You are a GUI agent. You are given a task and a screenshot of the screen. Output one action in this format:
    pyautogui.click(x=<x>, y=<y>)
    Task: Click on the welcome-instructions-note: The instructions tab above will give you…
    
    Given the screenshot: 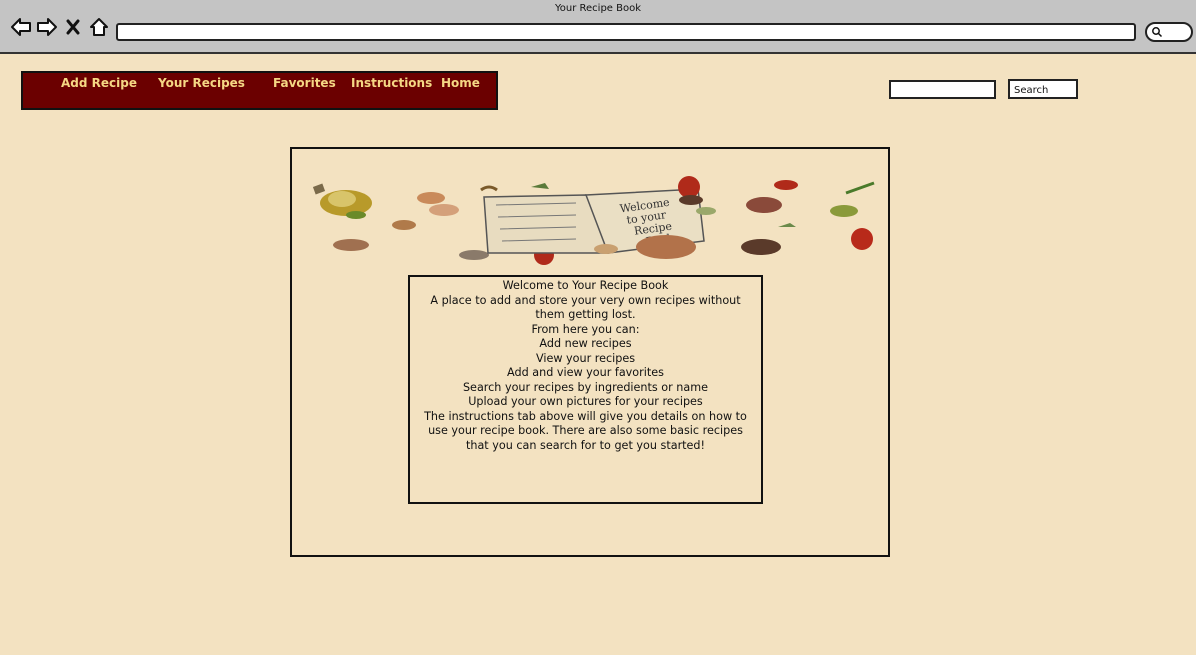 What is the action you would take?
    pyautogui.click(x=585, y=430)
    